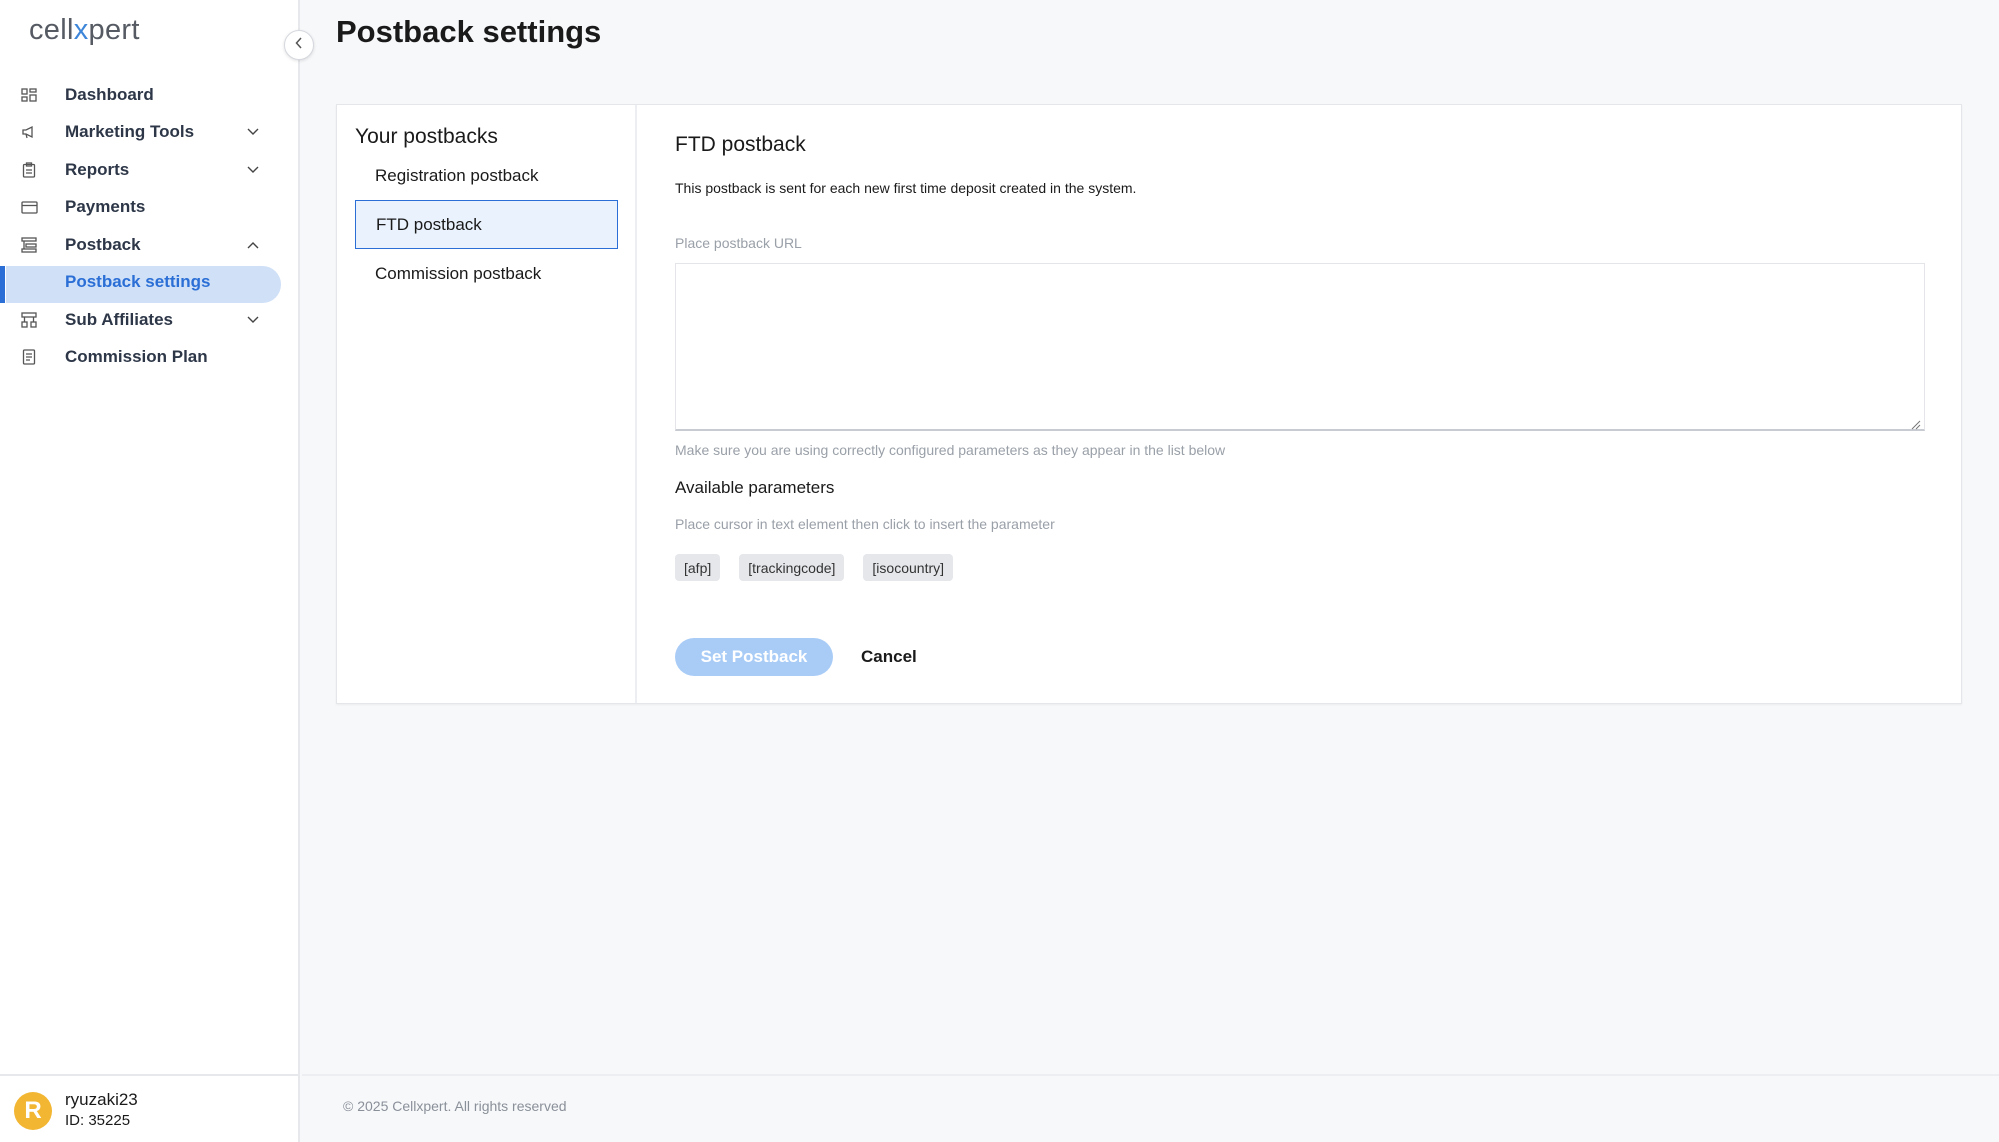 Image resolution: width=1999 pixels, height=1142 pixels. Describe the element at coordinates (889, 657) in the screenshot. I see `cancel-button: Cancel` at that location.